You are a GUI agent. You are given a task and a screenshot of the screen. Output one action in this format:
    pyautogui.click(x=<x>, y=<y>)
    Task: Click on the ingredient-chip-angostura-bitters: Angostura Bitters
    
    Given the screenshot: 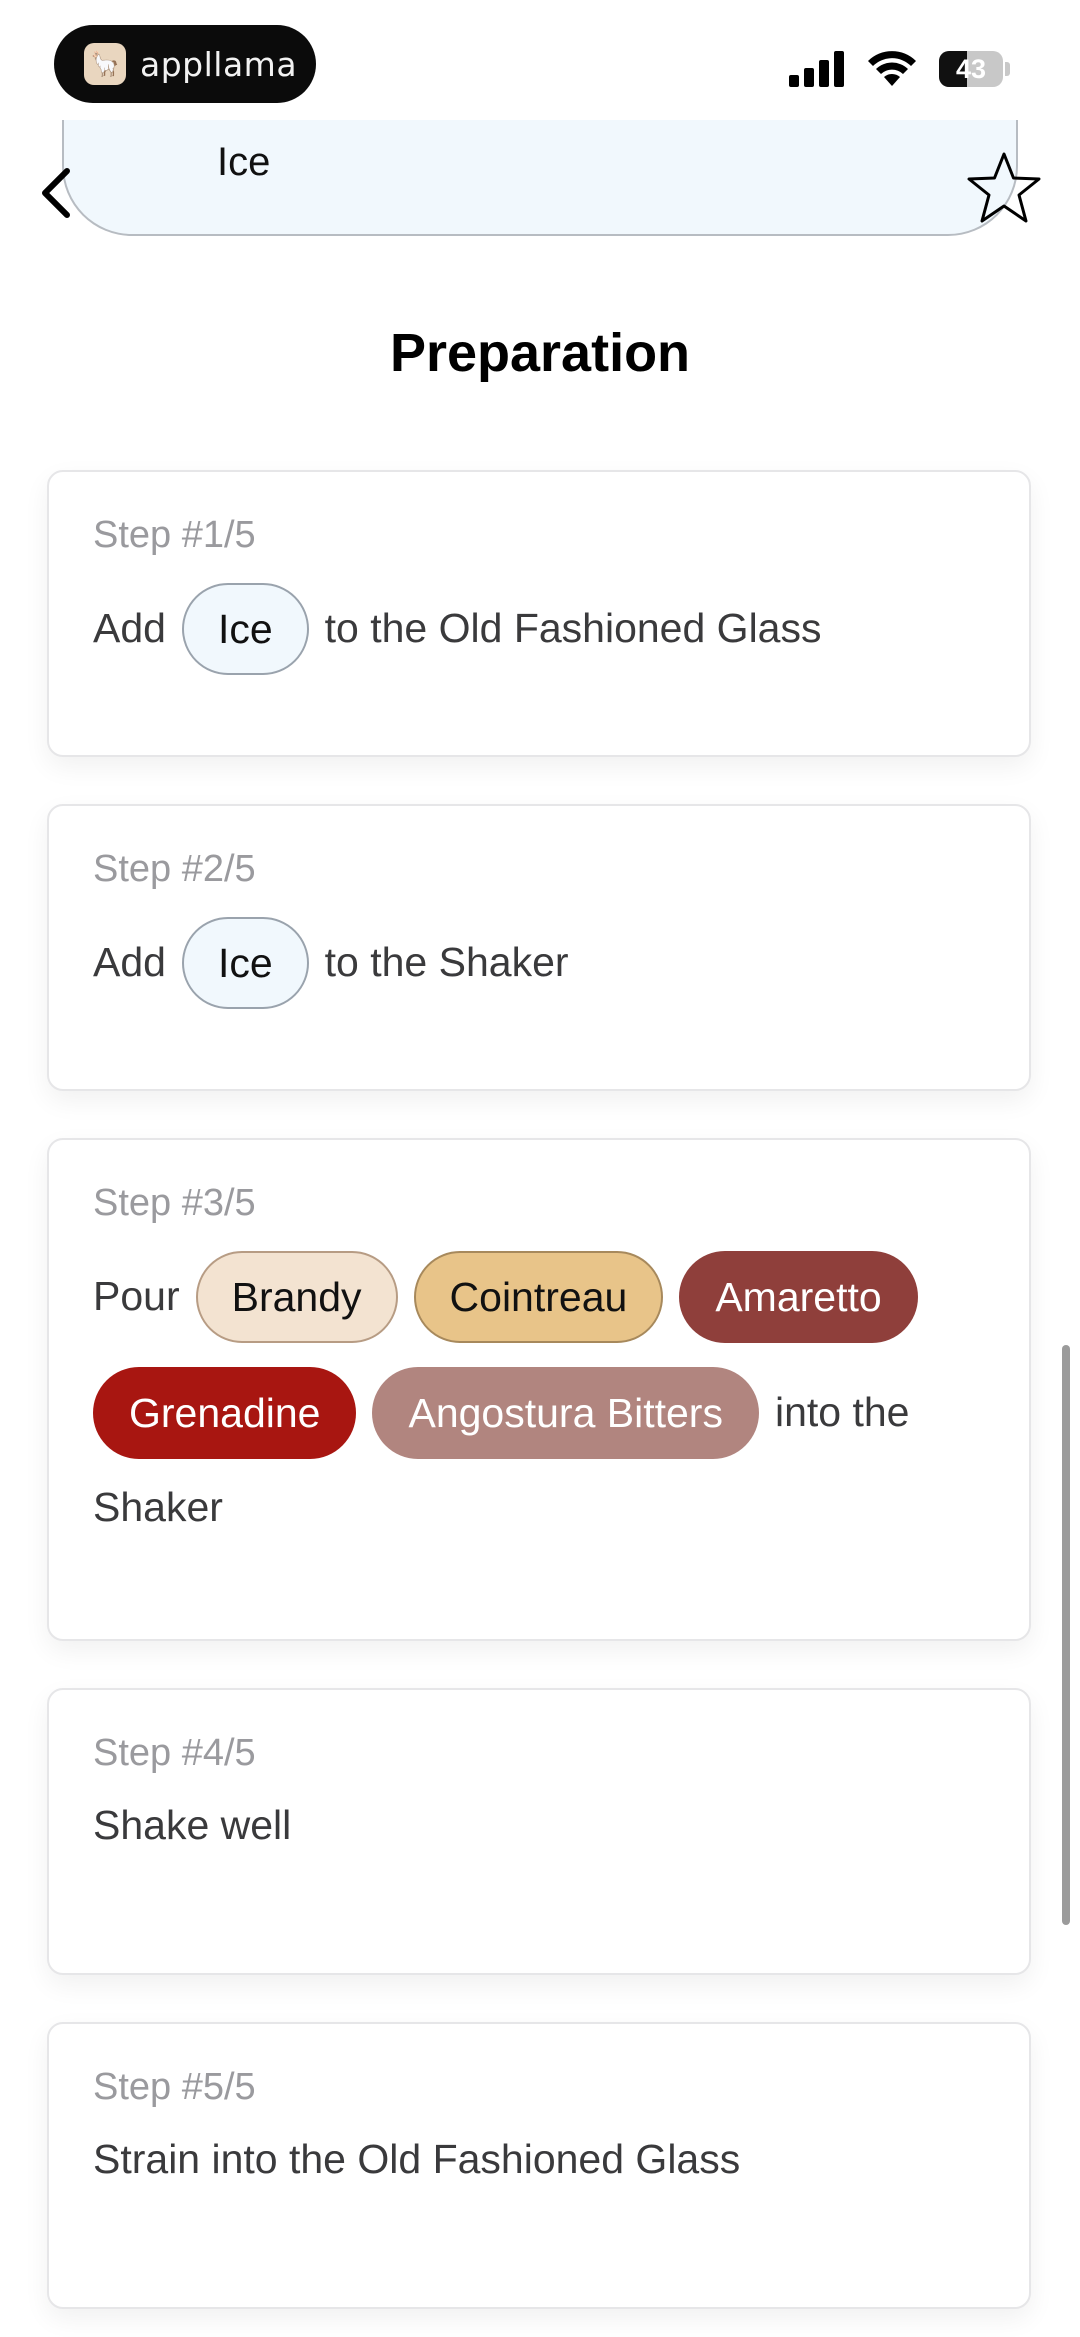 What is the action you would take?
    pyautogui.click(x=565, y=1413)
    